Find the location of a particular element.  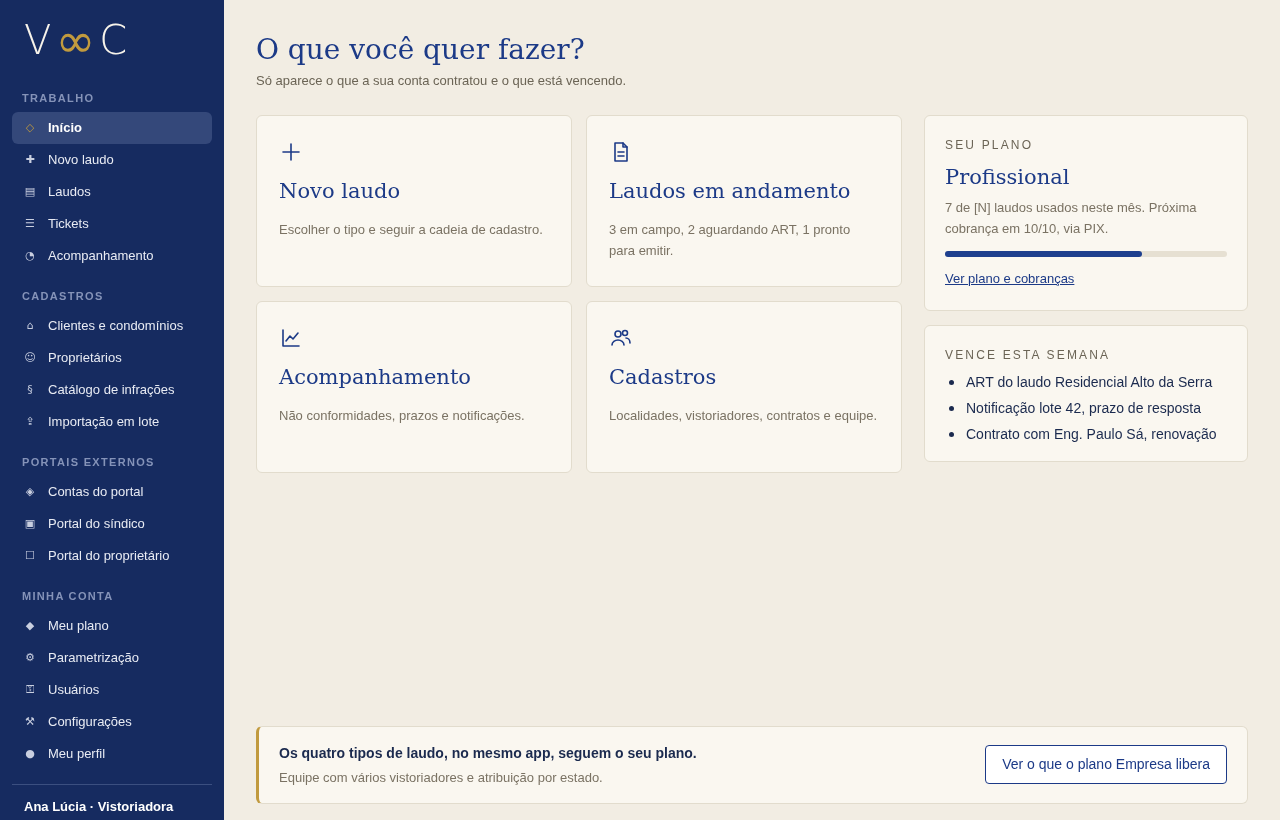

nav-item: ▣ Portal do síndico is located at coordinates (112, 524).